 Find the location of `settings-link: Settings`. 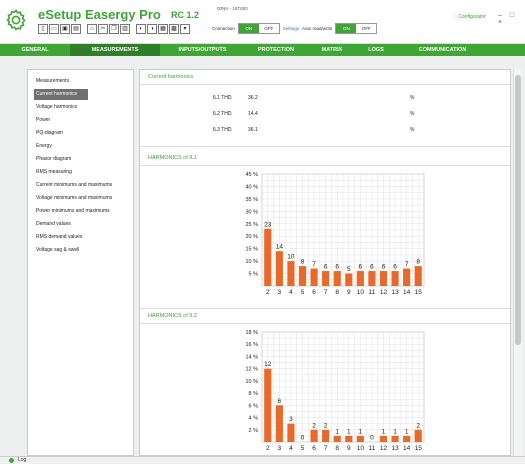

settings-link: Settings is located at coordinates (291, 28).